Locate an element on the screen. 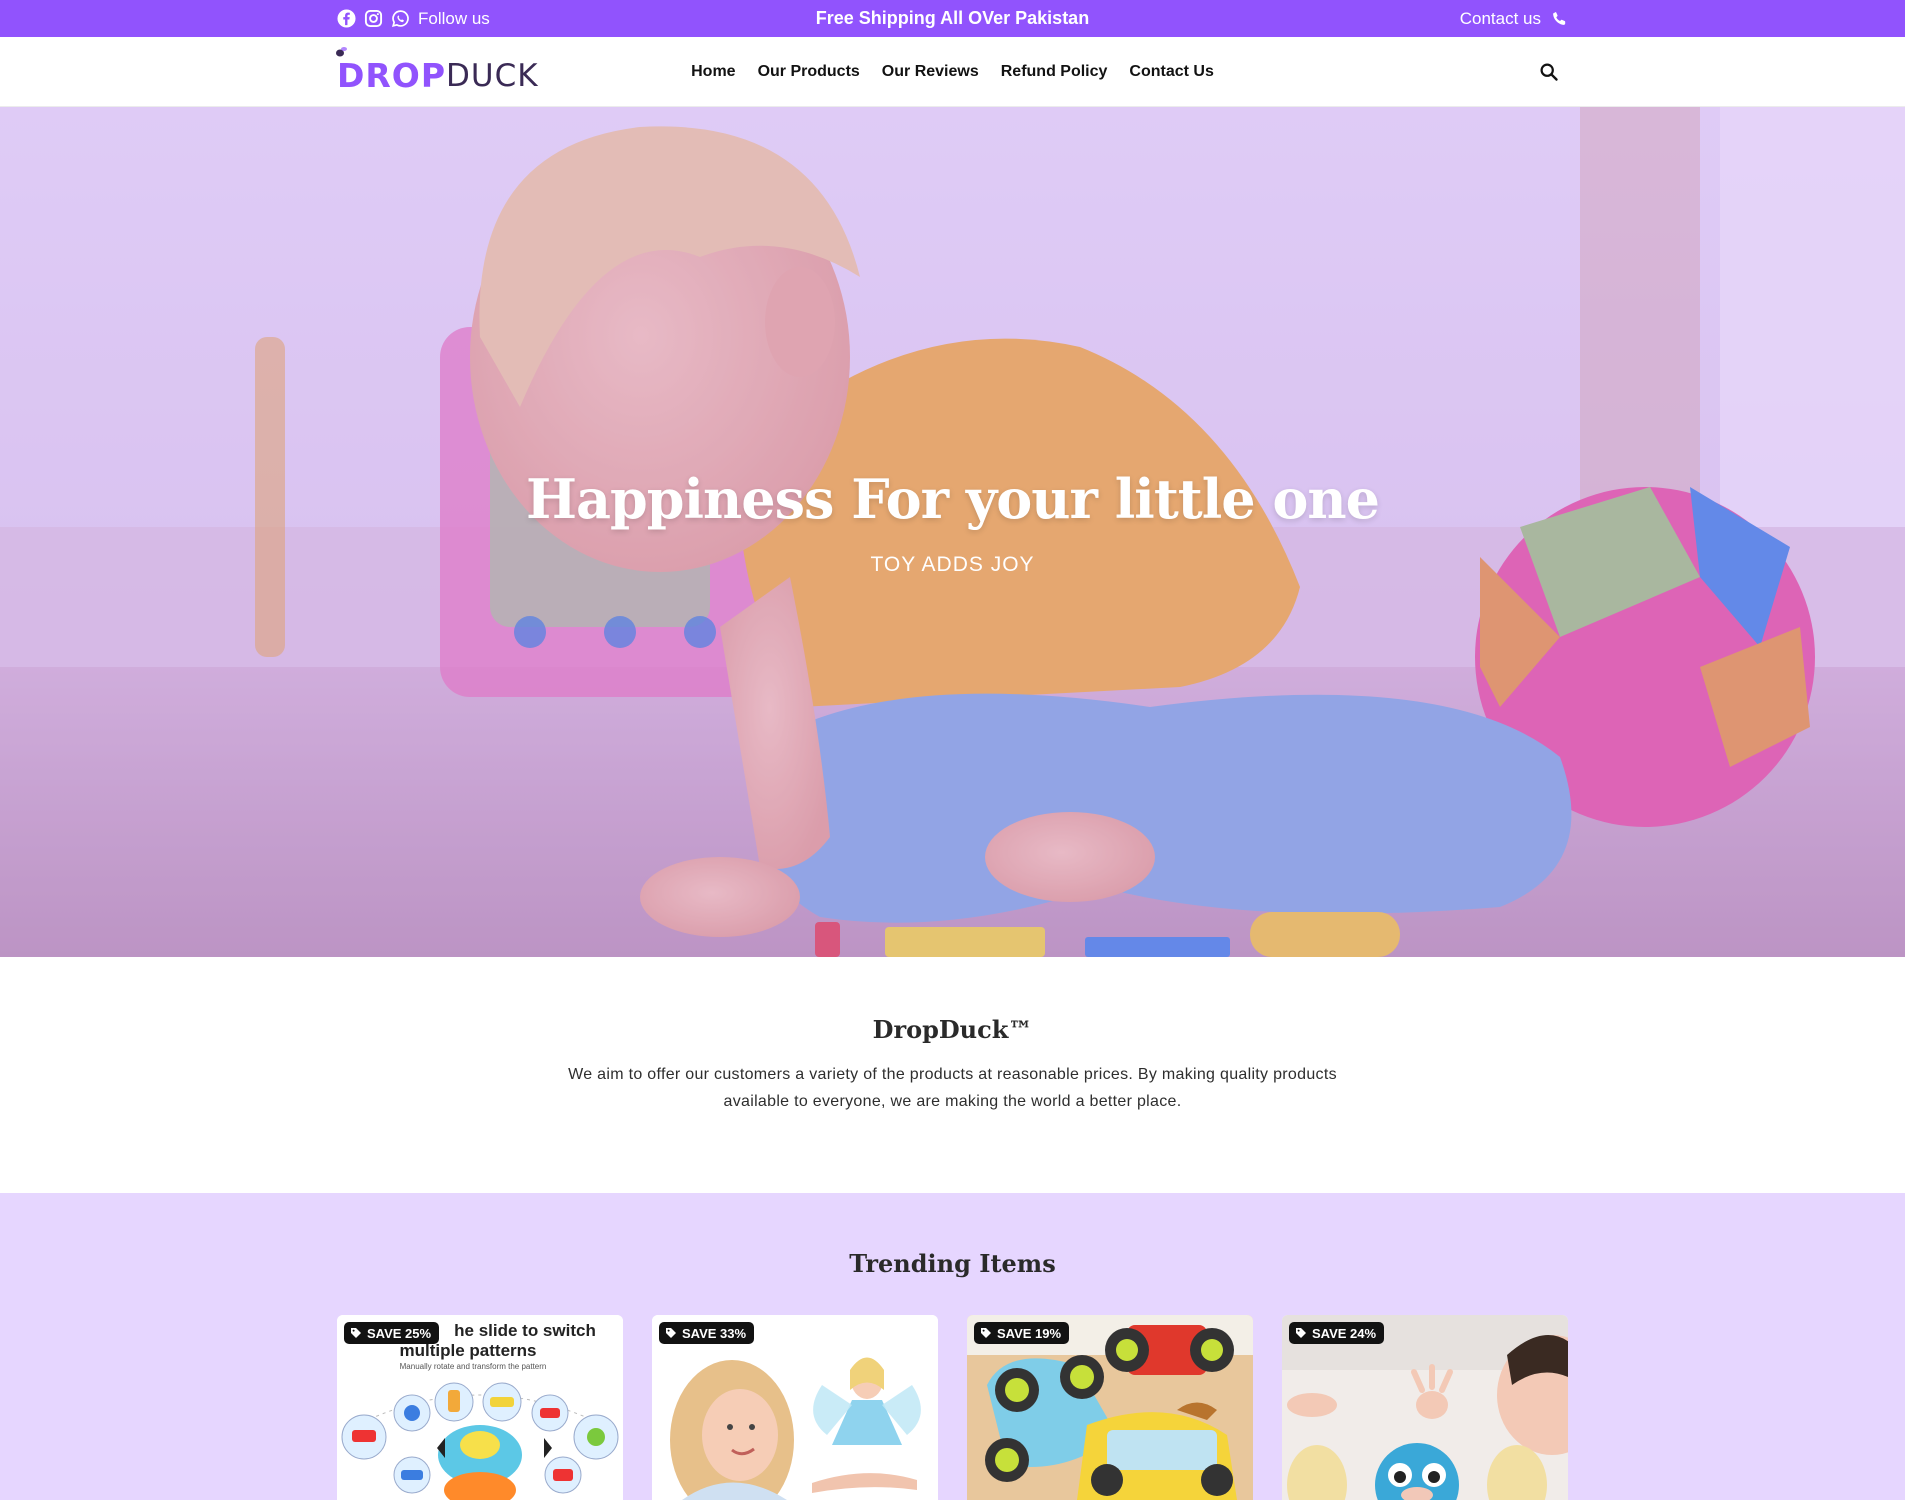 The width and height of the screenshot is (1905, 1500). nav-our-reviews: Our Reviews is located at coordinates (930, 72).